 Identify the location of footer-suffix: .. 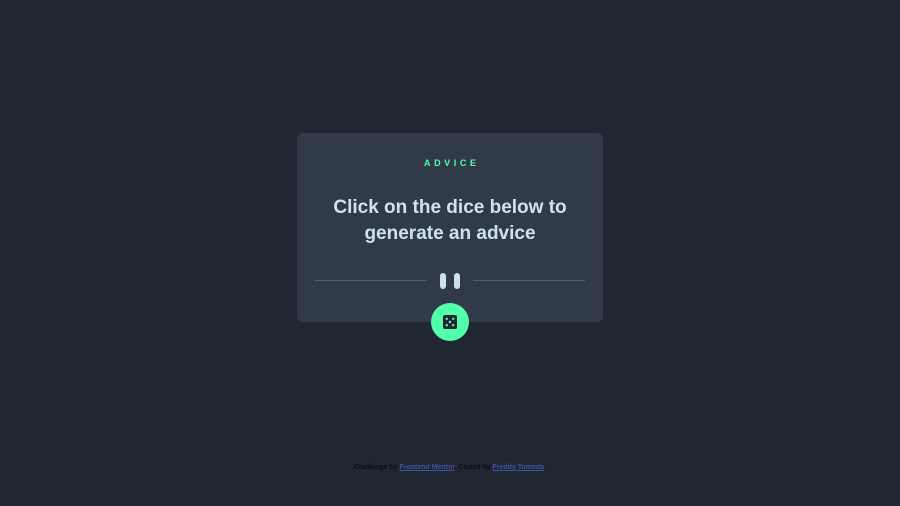
(545, 467).